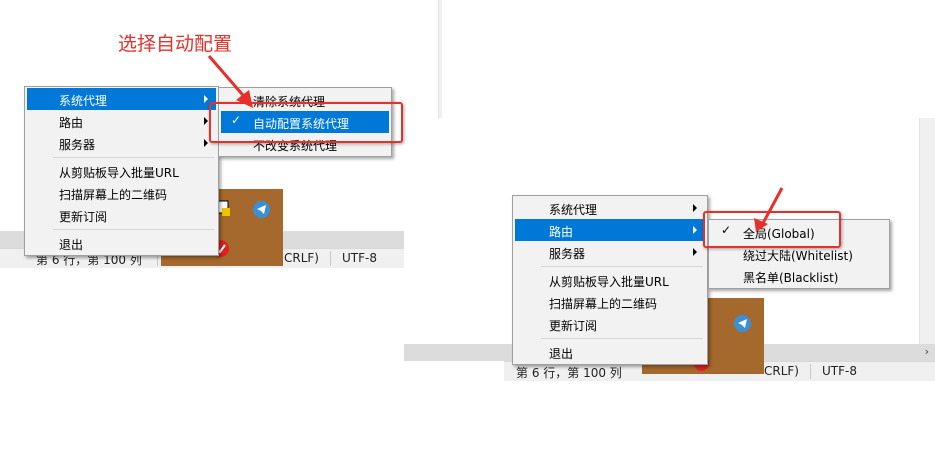  Describe the element at coordinates (569, 373) in the screenshot. I see `status-position: 第 6 行，第 100 列` at that location.